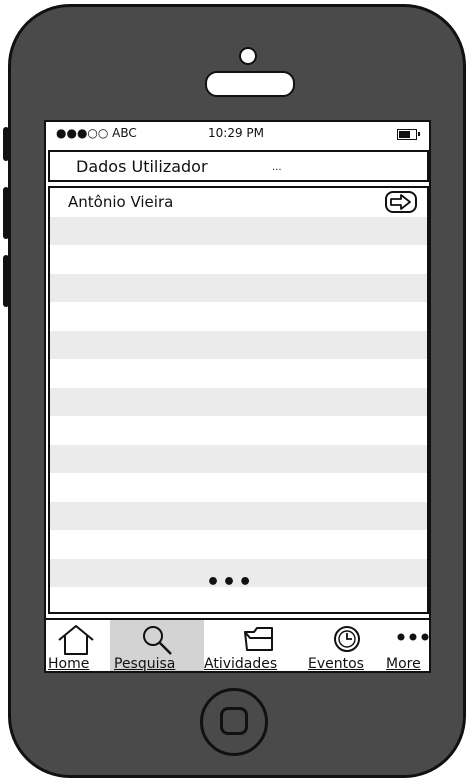 Image resolution: width=475 pixels, height=784 pixels. What do you see at coordinates (157, 640) in the screenshot?
I see `search-icon` at bounding box center [157, 640].